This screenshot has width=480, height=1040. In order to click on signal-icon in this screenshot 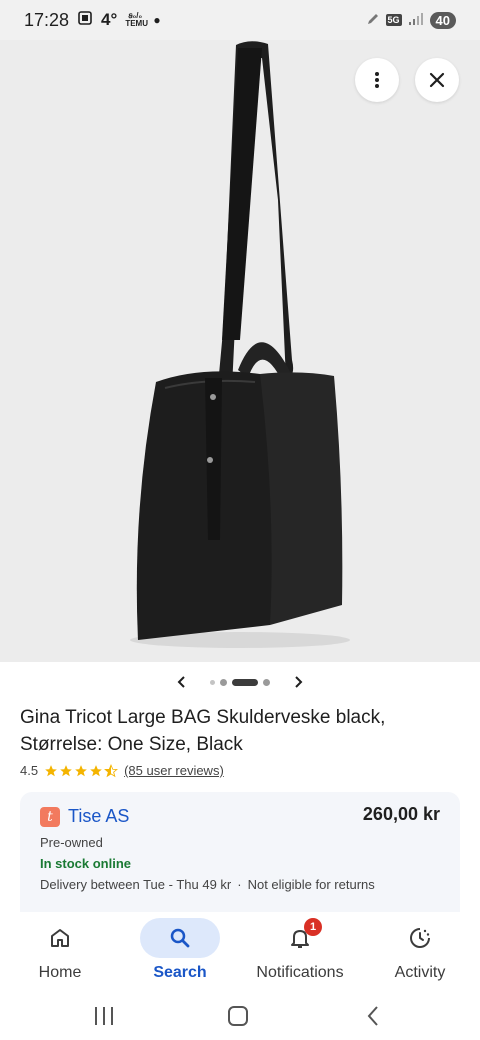, I will do `click(416, 20)`.